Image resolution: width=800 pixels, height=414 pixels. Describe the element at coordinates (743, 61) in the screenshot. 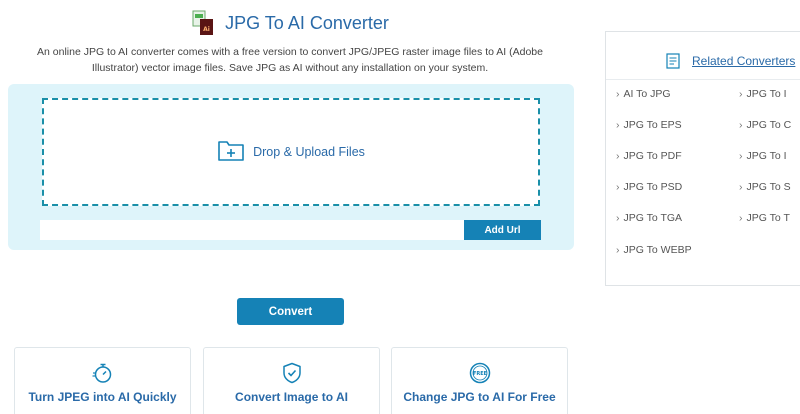

I see `related-converters-link: Related Converters` at that location.